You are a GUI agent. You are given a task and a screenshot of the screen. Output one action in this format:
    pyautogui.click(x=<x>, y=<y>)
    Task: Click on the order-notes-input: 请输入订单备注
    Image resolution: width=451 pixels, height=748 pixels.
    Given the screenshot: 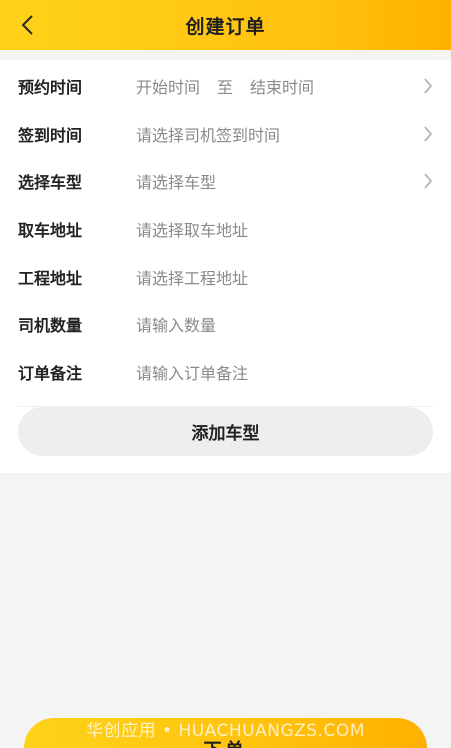 What is the action you would take?
    pyautogui.click(x=192, y=372)
    